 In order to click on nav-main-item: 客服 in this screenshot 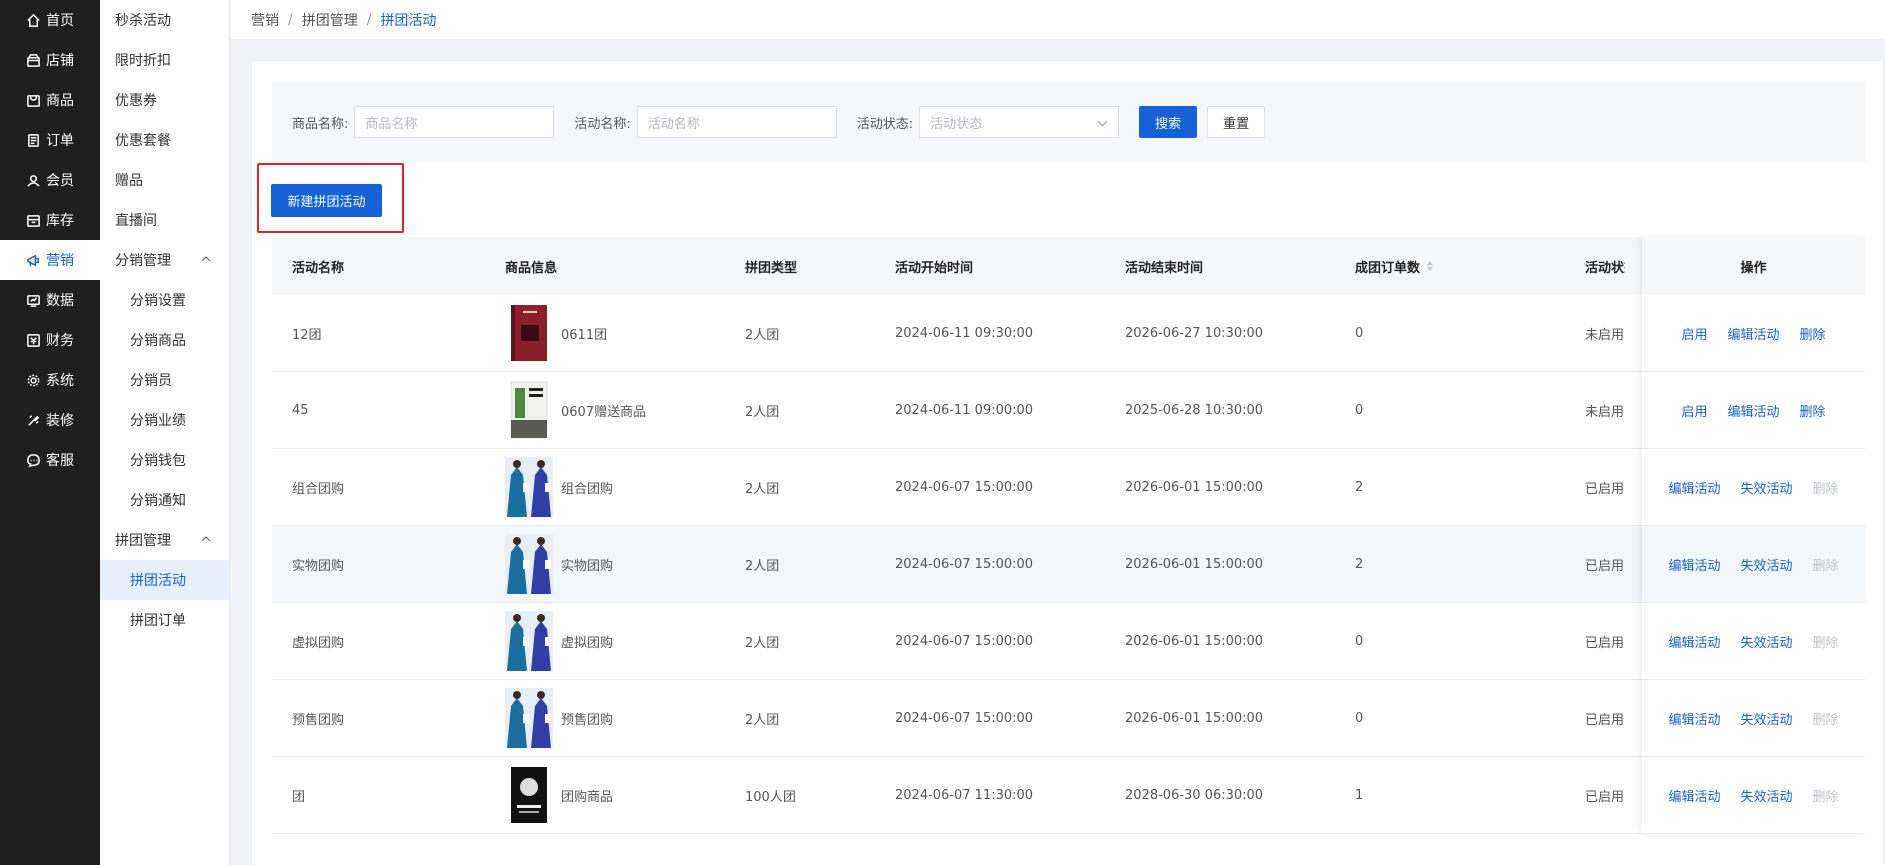, I will do `click(50, 460)`.